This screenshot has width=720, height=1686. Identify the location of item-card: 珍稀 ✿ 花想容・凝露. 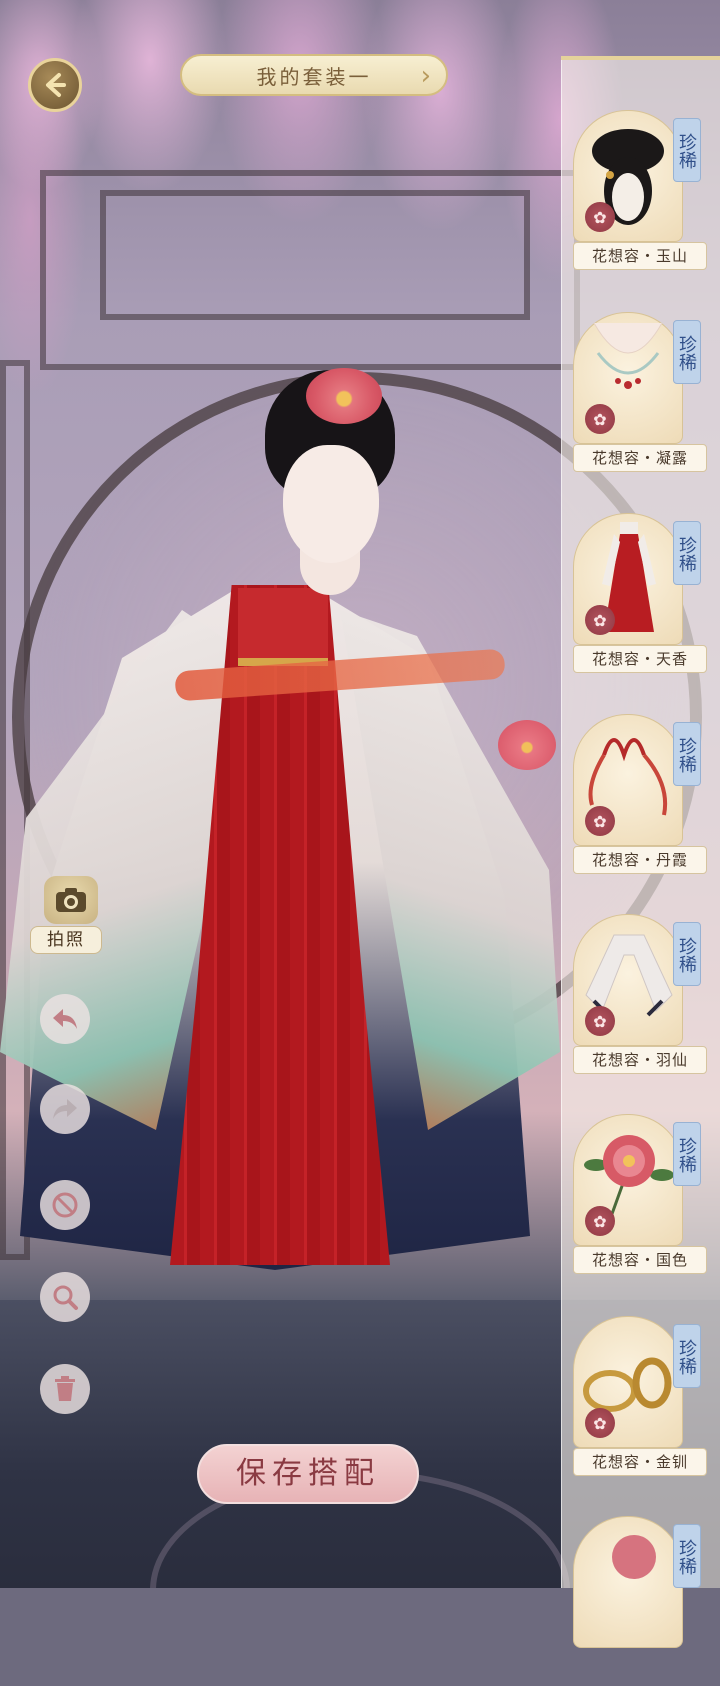
(643, 397).